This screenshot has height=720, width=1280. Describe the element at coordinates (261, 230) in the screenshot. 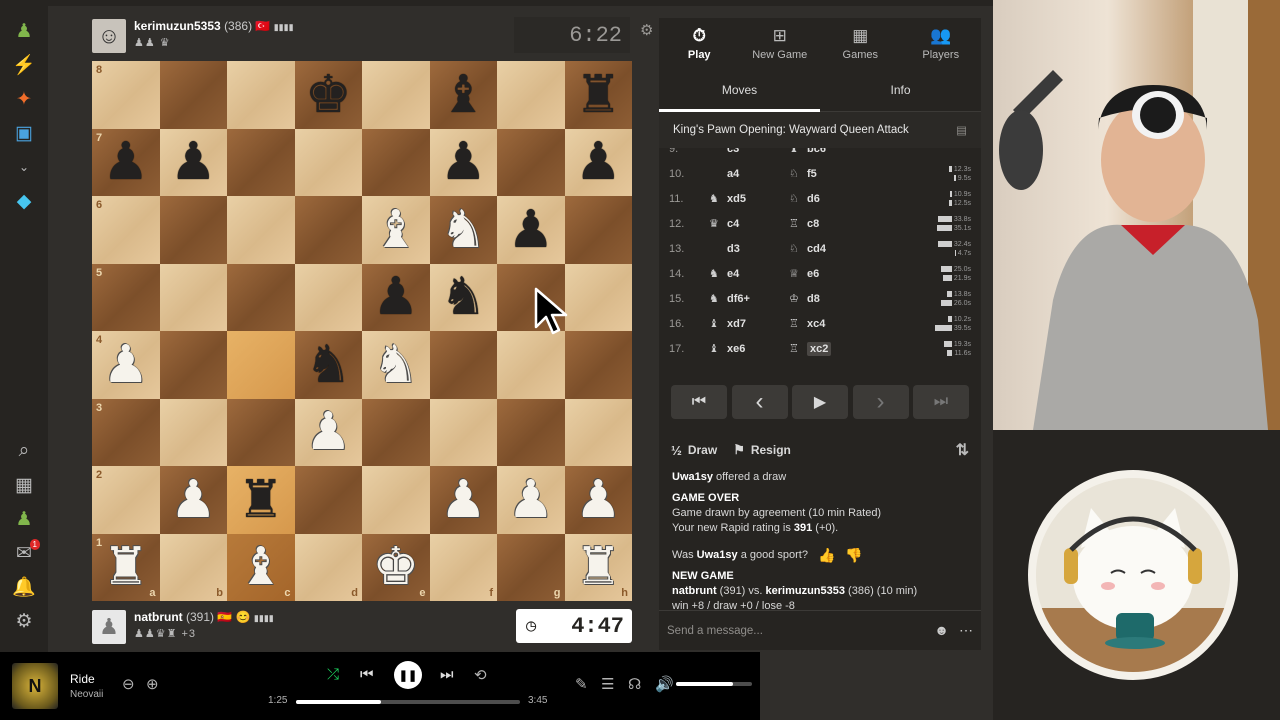

I see `square-c6` at that location.